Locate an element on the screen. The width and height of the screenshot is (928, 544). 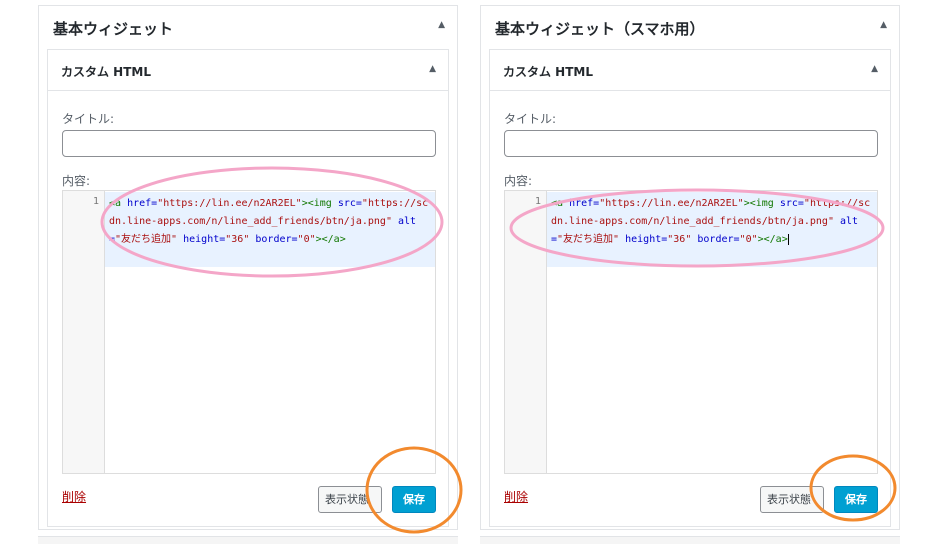
area-title: 基本ウィジェット is located at coordinates (113, 29).